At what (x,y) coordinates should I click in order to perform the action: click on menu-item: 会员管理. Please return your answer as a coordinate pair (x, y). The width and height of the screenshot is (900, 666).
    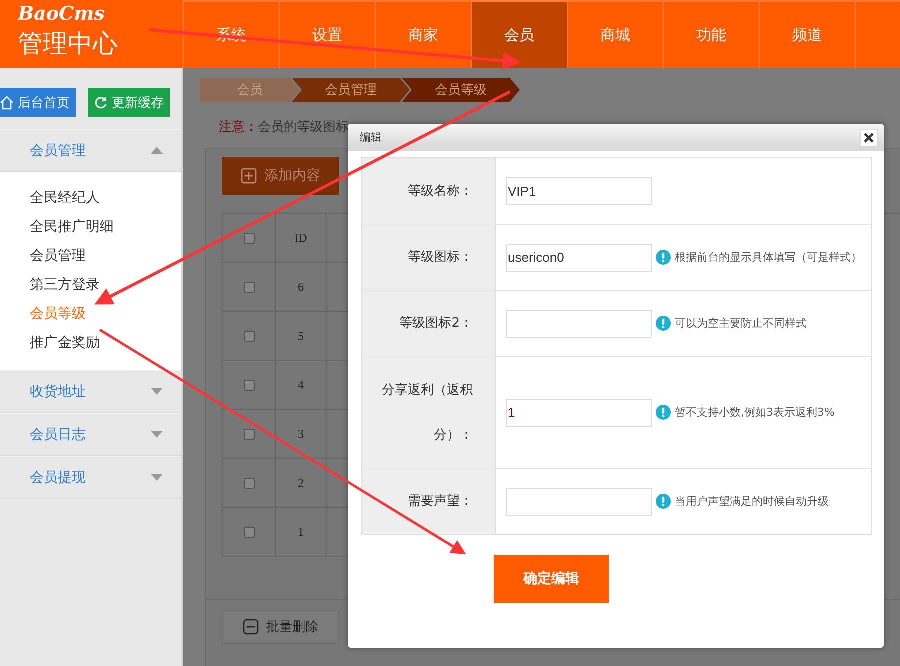
    Looking at the image, I should click on (105, 256).